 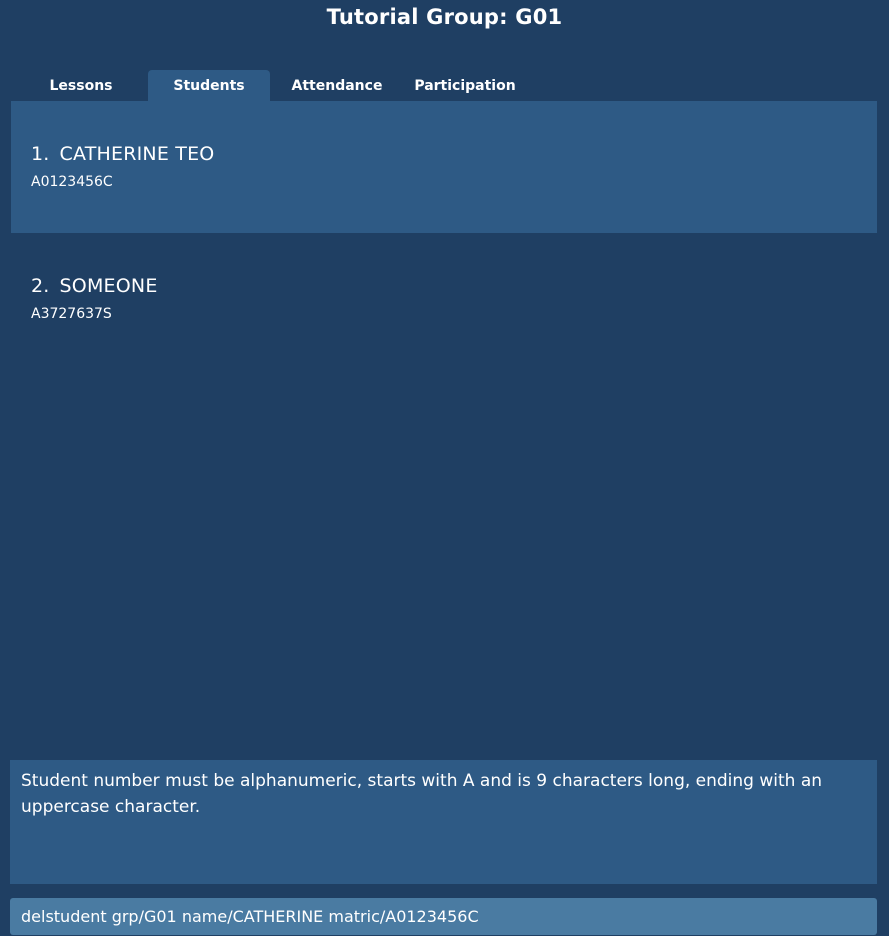 What do you see at coordinates (137, 154) in the screenshot?
I see `student-name: CATHERINE TEO` at bounding box center [137, 154].